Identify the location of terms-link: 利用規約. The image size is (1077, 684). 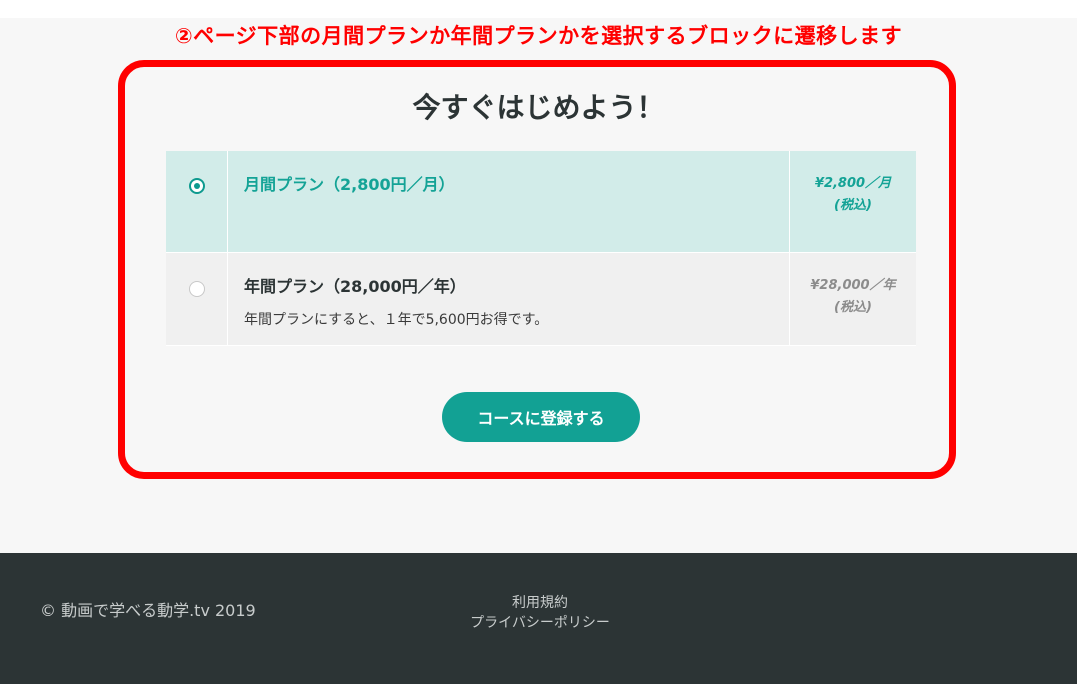
(540, 603).